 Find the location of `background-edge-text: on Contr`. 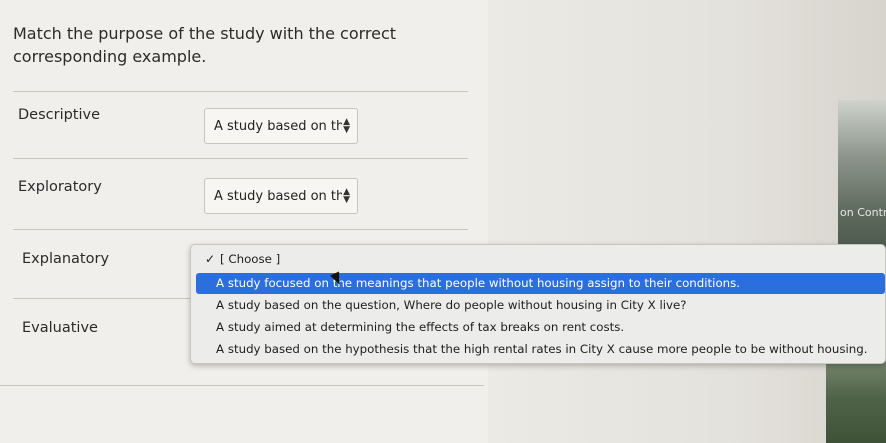

background-edge-text: on Contr is located at coordinates (863, 212).